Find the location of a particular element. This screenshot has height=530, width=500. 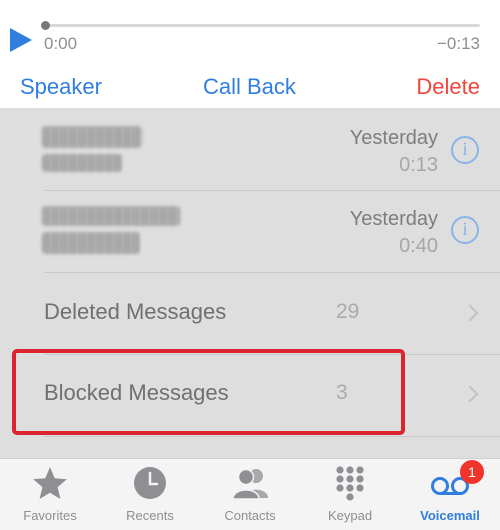

speaker-button: Speaker is located at coordinates (61, 87).